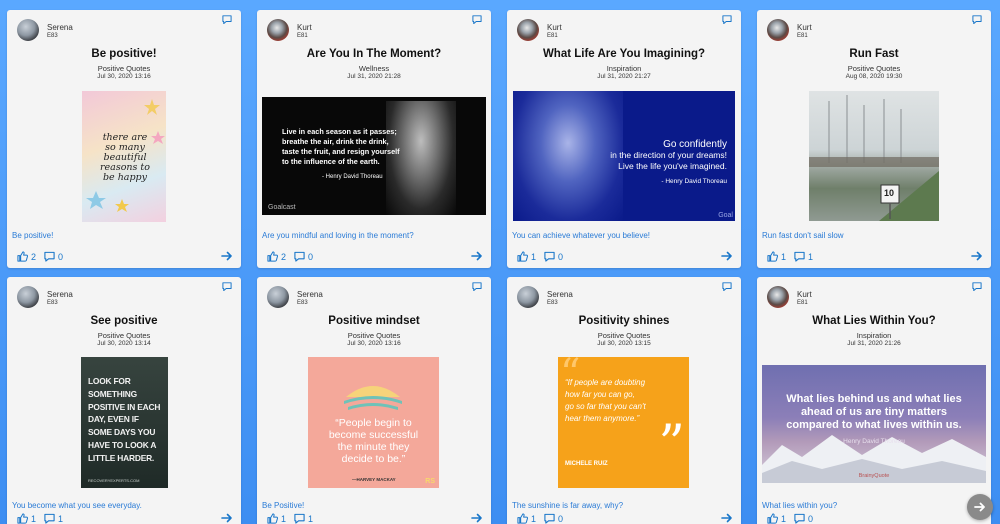 The width and height of the screenshot is (1000, 524). I want to click on post-title: Positive mindset, so click(374, 321).